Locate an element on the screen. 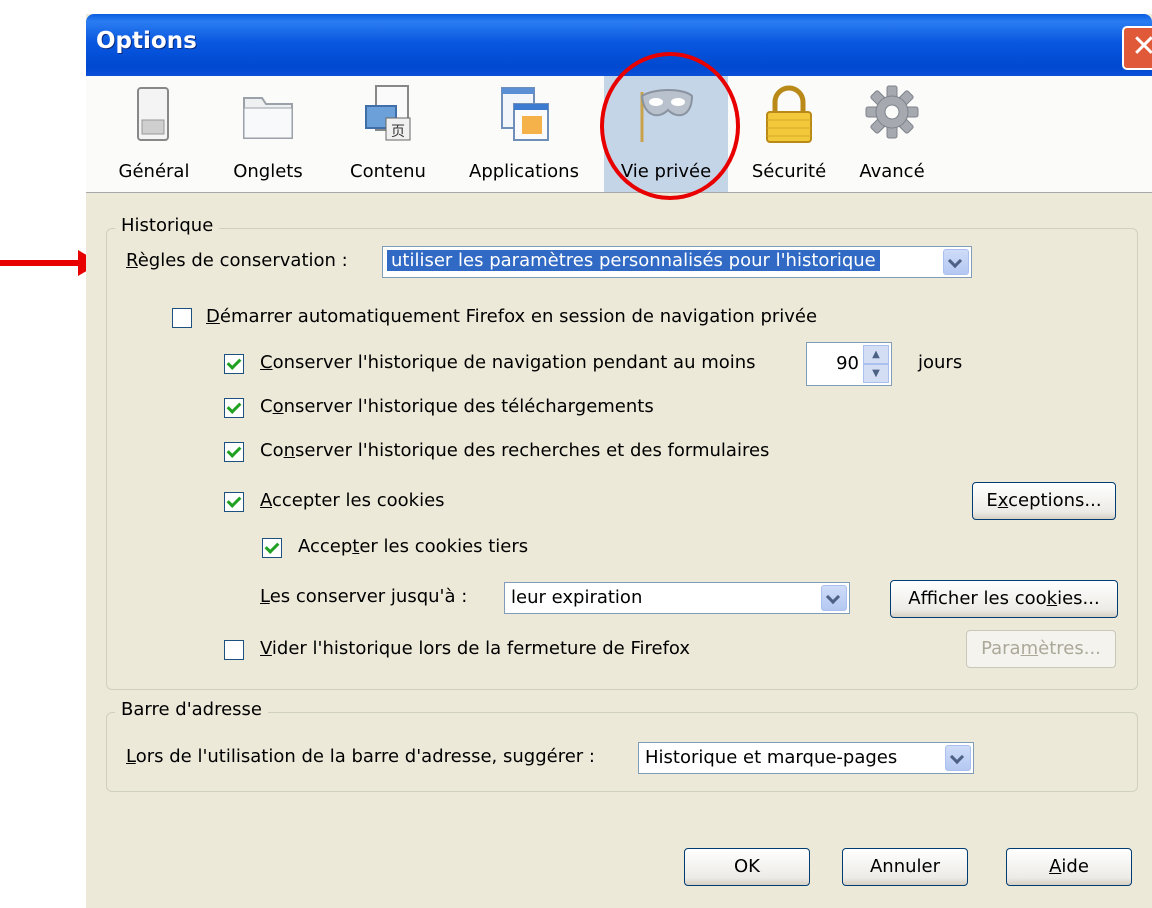 This screenshot has height=908, width=1152. cancel-button: Annuler is located at coordinates (905, 867).